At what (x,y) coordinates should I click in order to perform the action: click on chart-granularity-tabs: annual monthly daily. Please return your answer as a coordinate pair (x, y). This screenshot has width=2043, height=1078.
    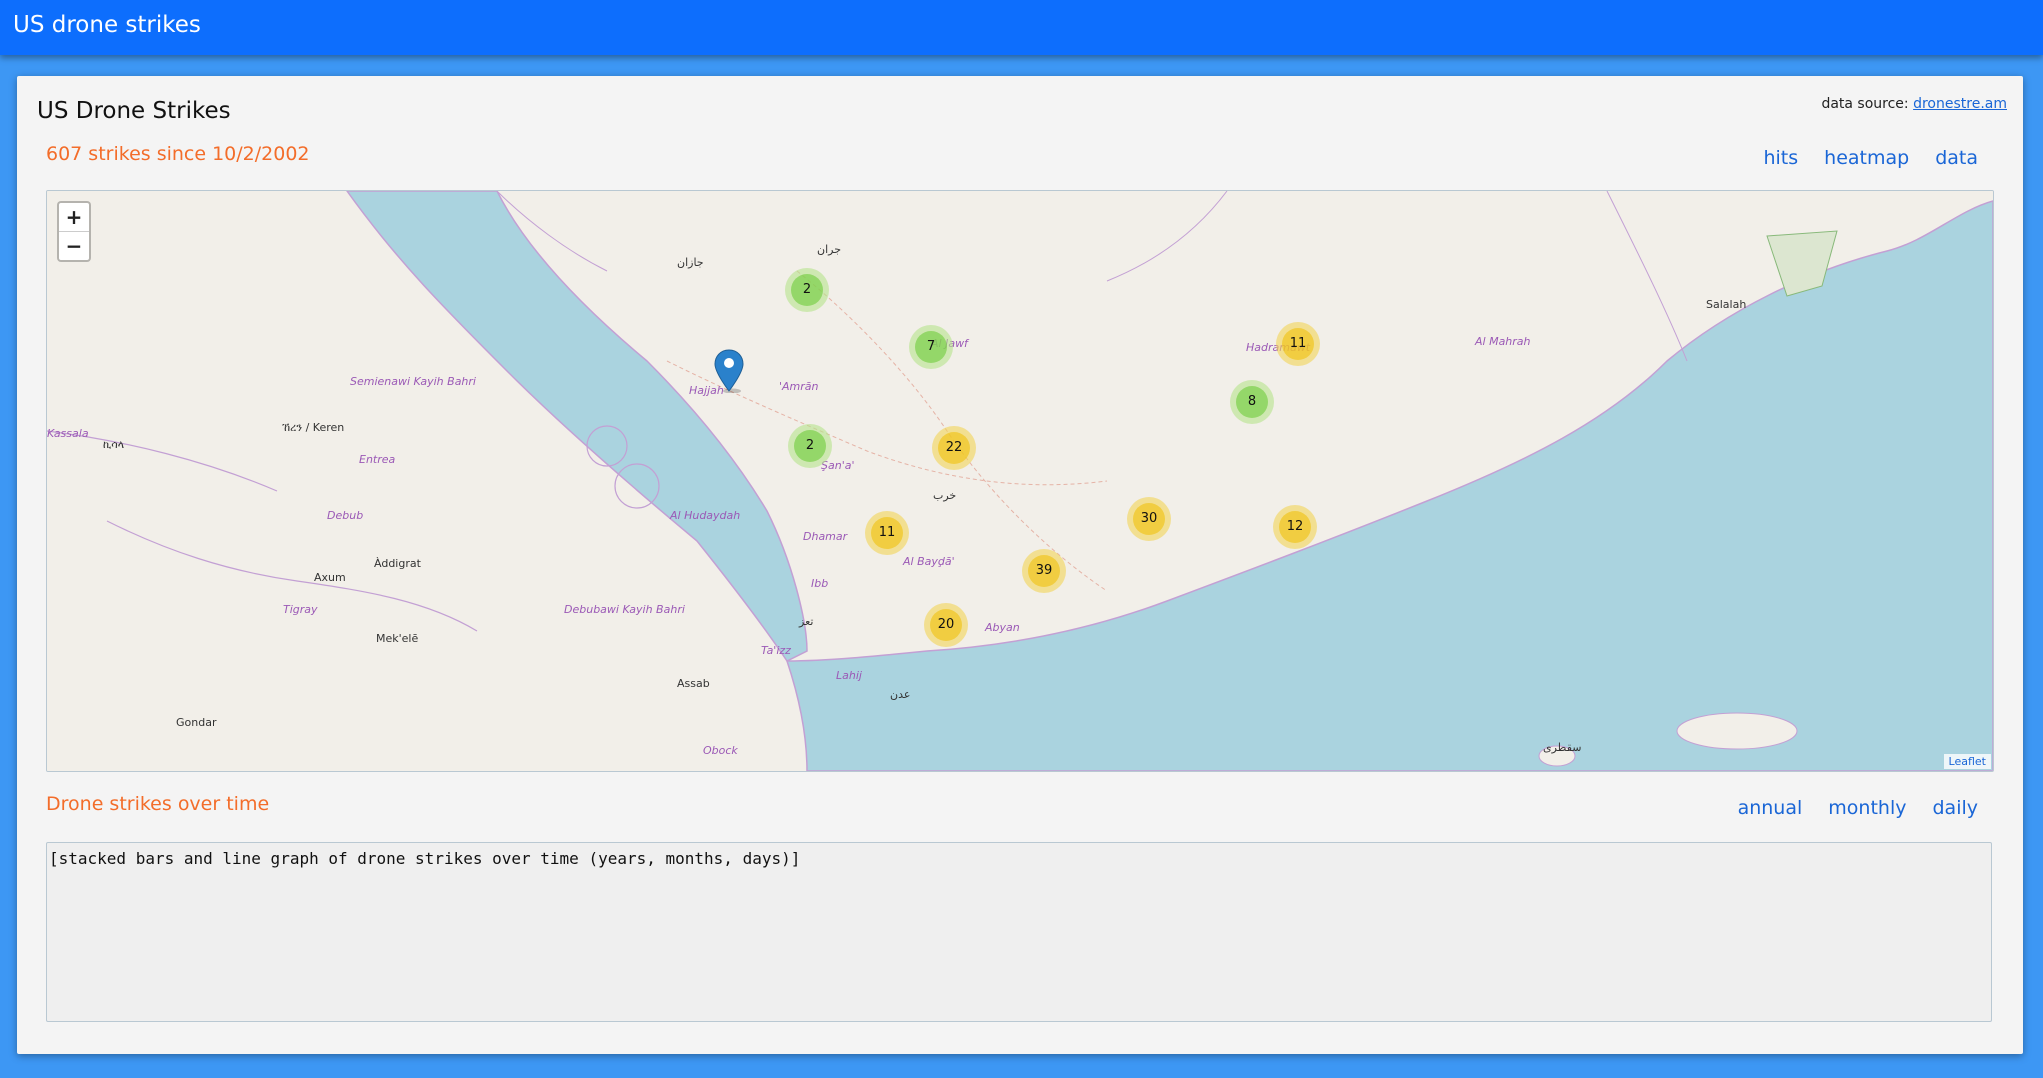
    Looking at the image, I should click on (1858, 808).